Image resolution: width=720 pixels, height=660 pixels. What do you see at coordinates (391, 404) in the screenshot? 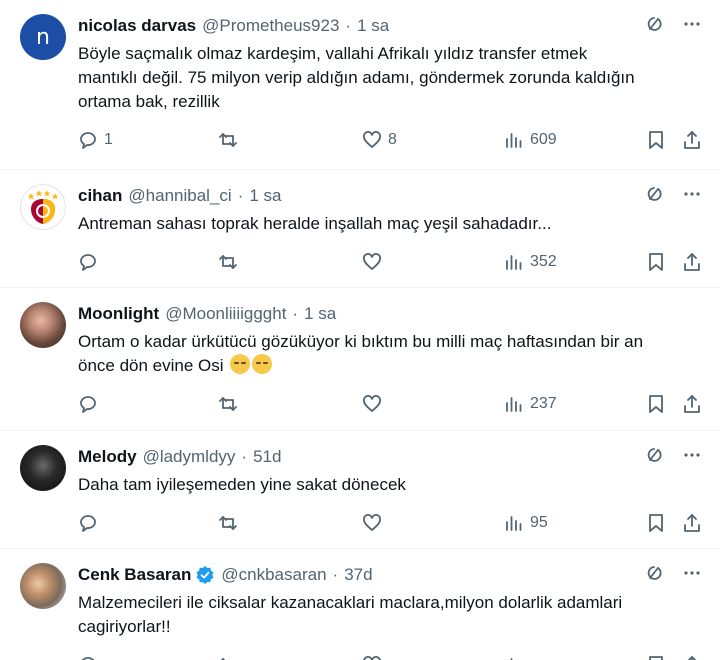
I see `action-bar: 237` at bounding box center [391, 404].